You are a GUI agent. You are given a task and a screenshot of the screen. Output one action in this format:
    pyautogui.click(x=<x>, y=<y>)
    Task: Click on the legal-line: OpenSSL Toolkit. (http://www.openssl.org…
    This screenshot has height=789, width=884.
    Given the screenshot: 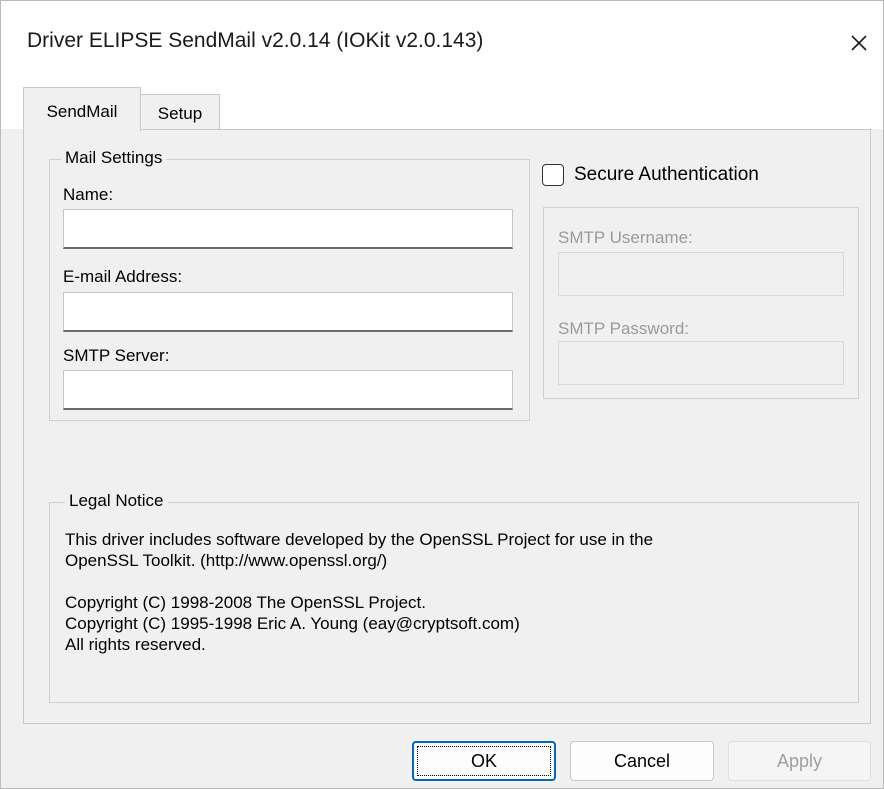 What is the action you would take?
    pyautogui.click(x=226, y=560)
    